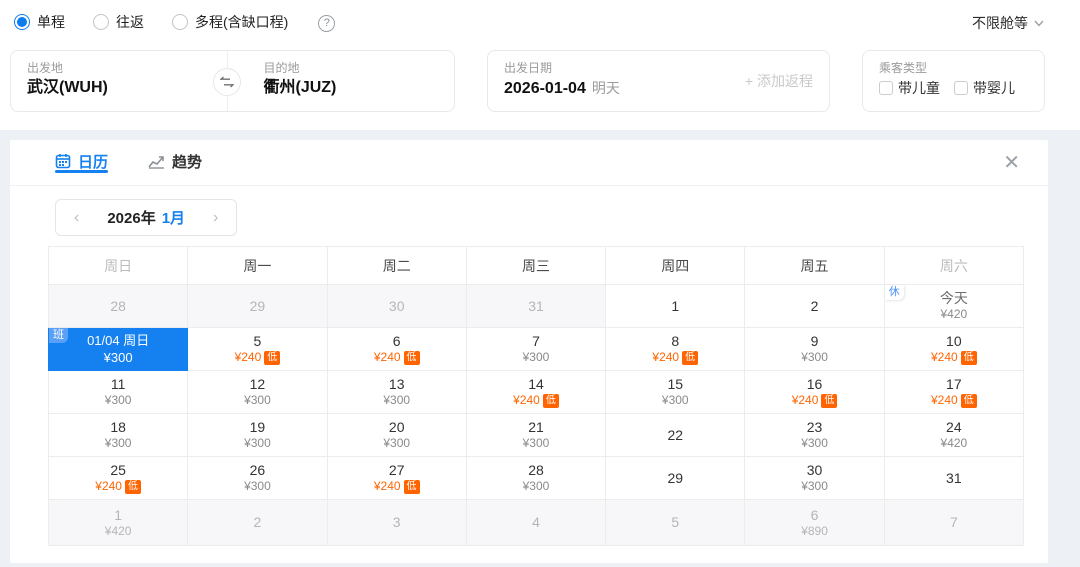 This screenshot has height=567, width=1080. What do you see at coordinates (257, 478) in the screenshot?
I see `calendar-day-cell: 26 ¥300` at bounding box center [257, 478].